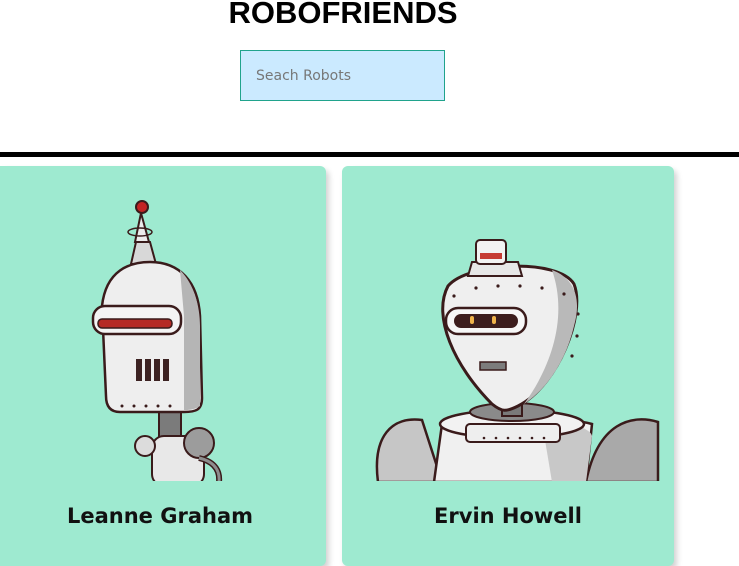 The width and height of the screenshot is (739, 566). What do you see at coordinates (342, 75) in the screenshot?
I see `search-input` at bounding box center [342, 75].